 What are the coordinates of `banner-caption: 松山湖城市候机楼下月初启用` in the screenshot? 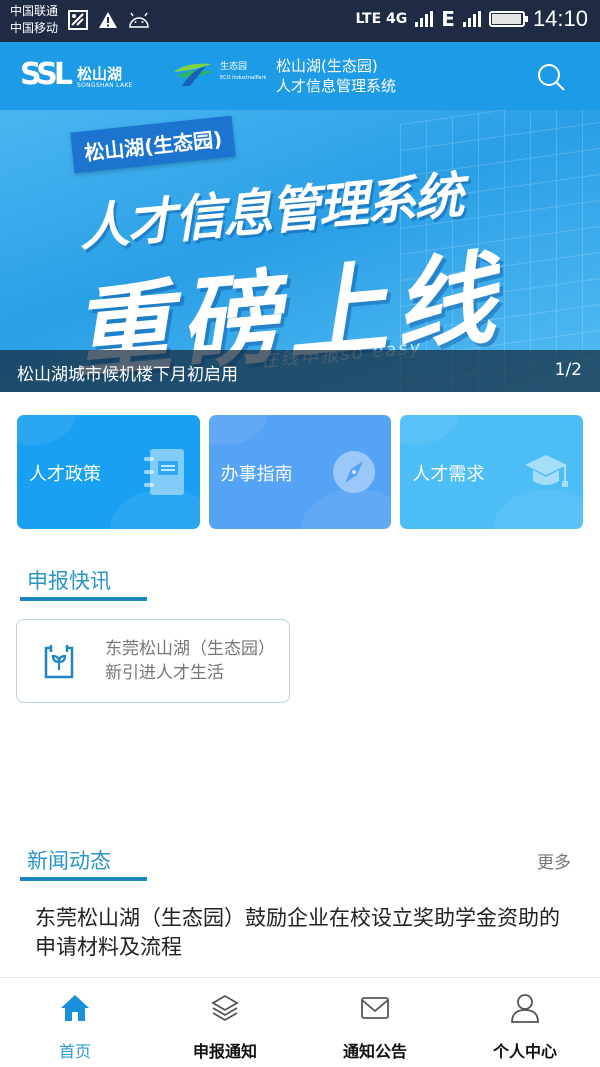 It's located at (127, 372).